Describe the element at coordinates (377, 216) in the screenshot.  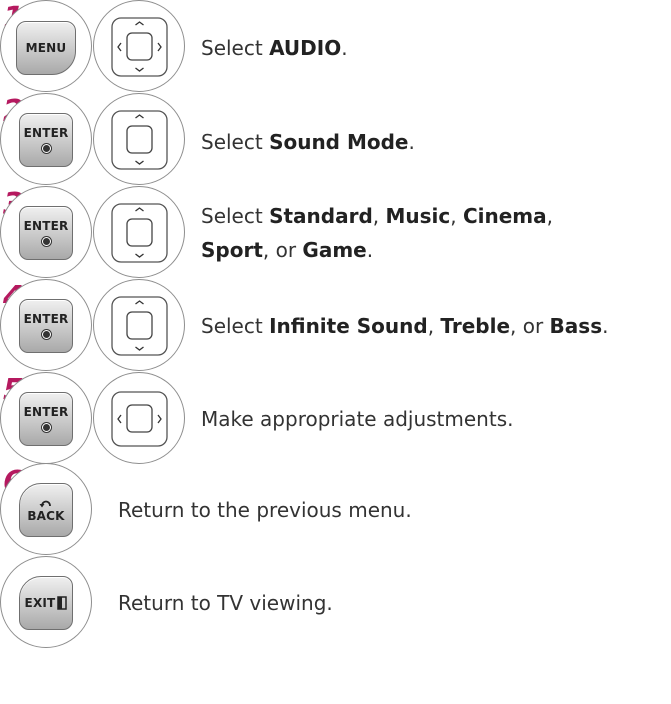
I see `step-instruction: Select Standard, Music, Cinema,` at that location.